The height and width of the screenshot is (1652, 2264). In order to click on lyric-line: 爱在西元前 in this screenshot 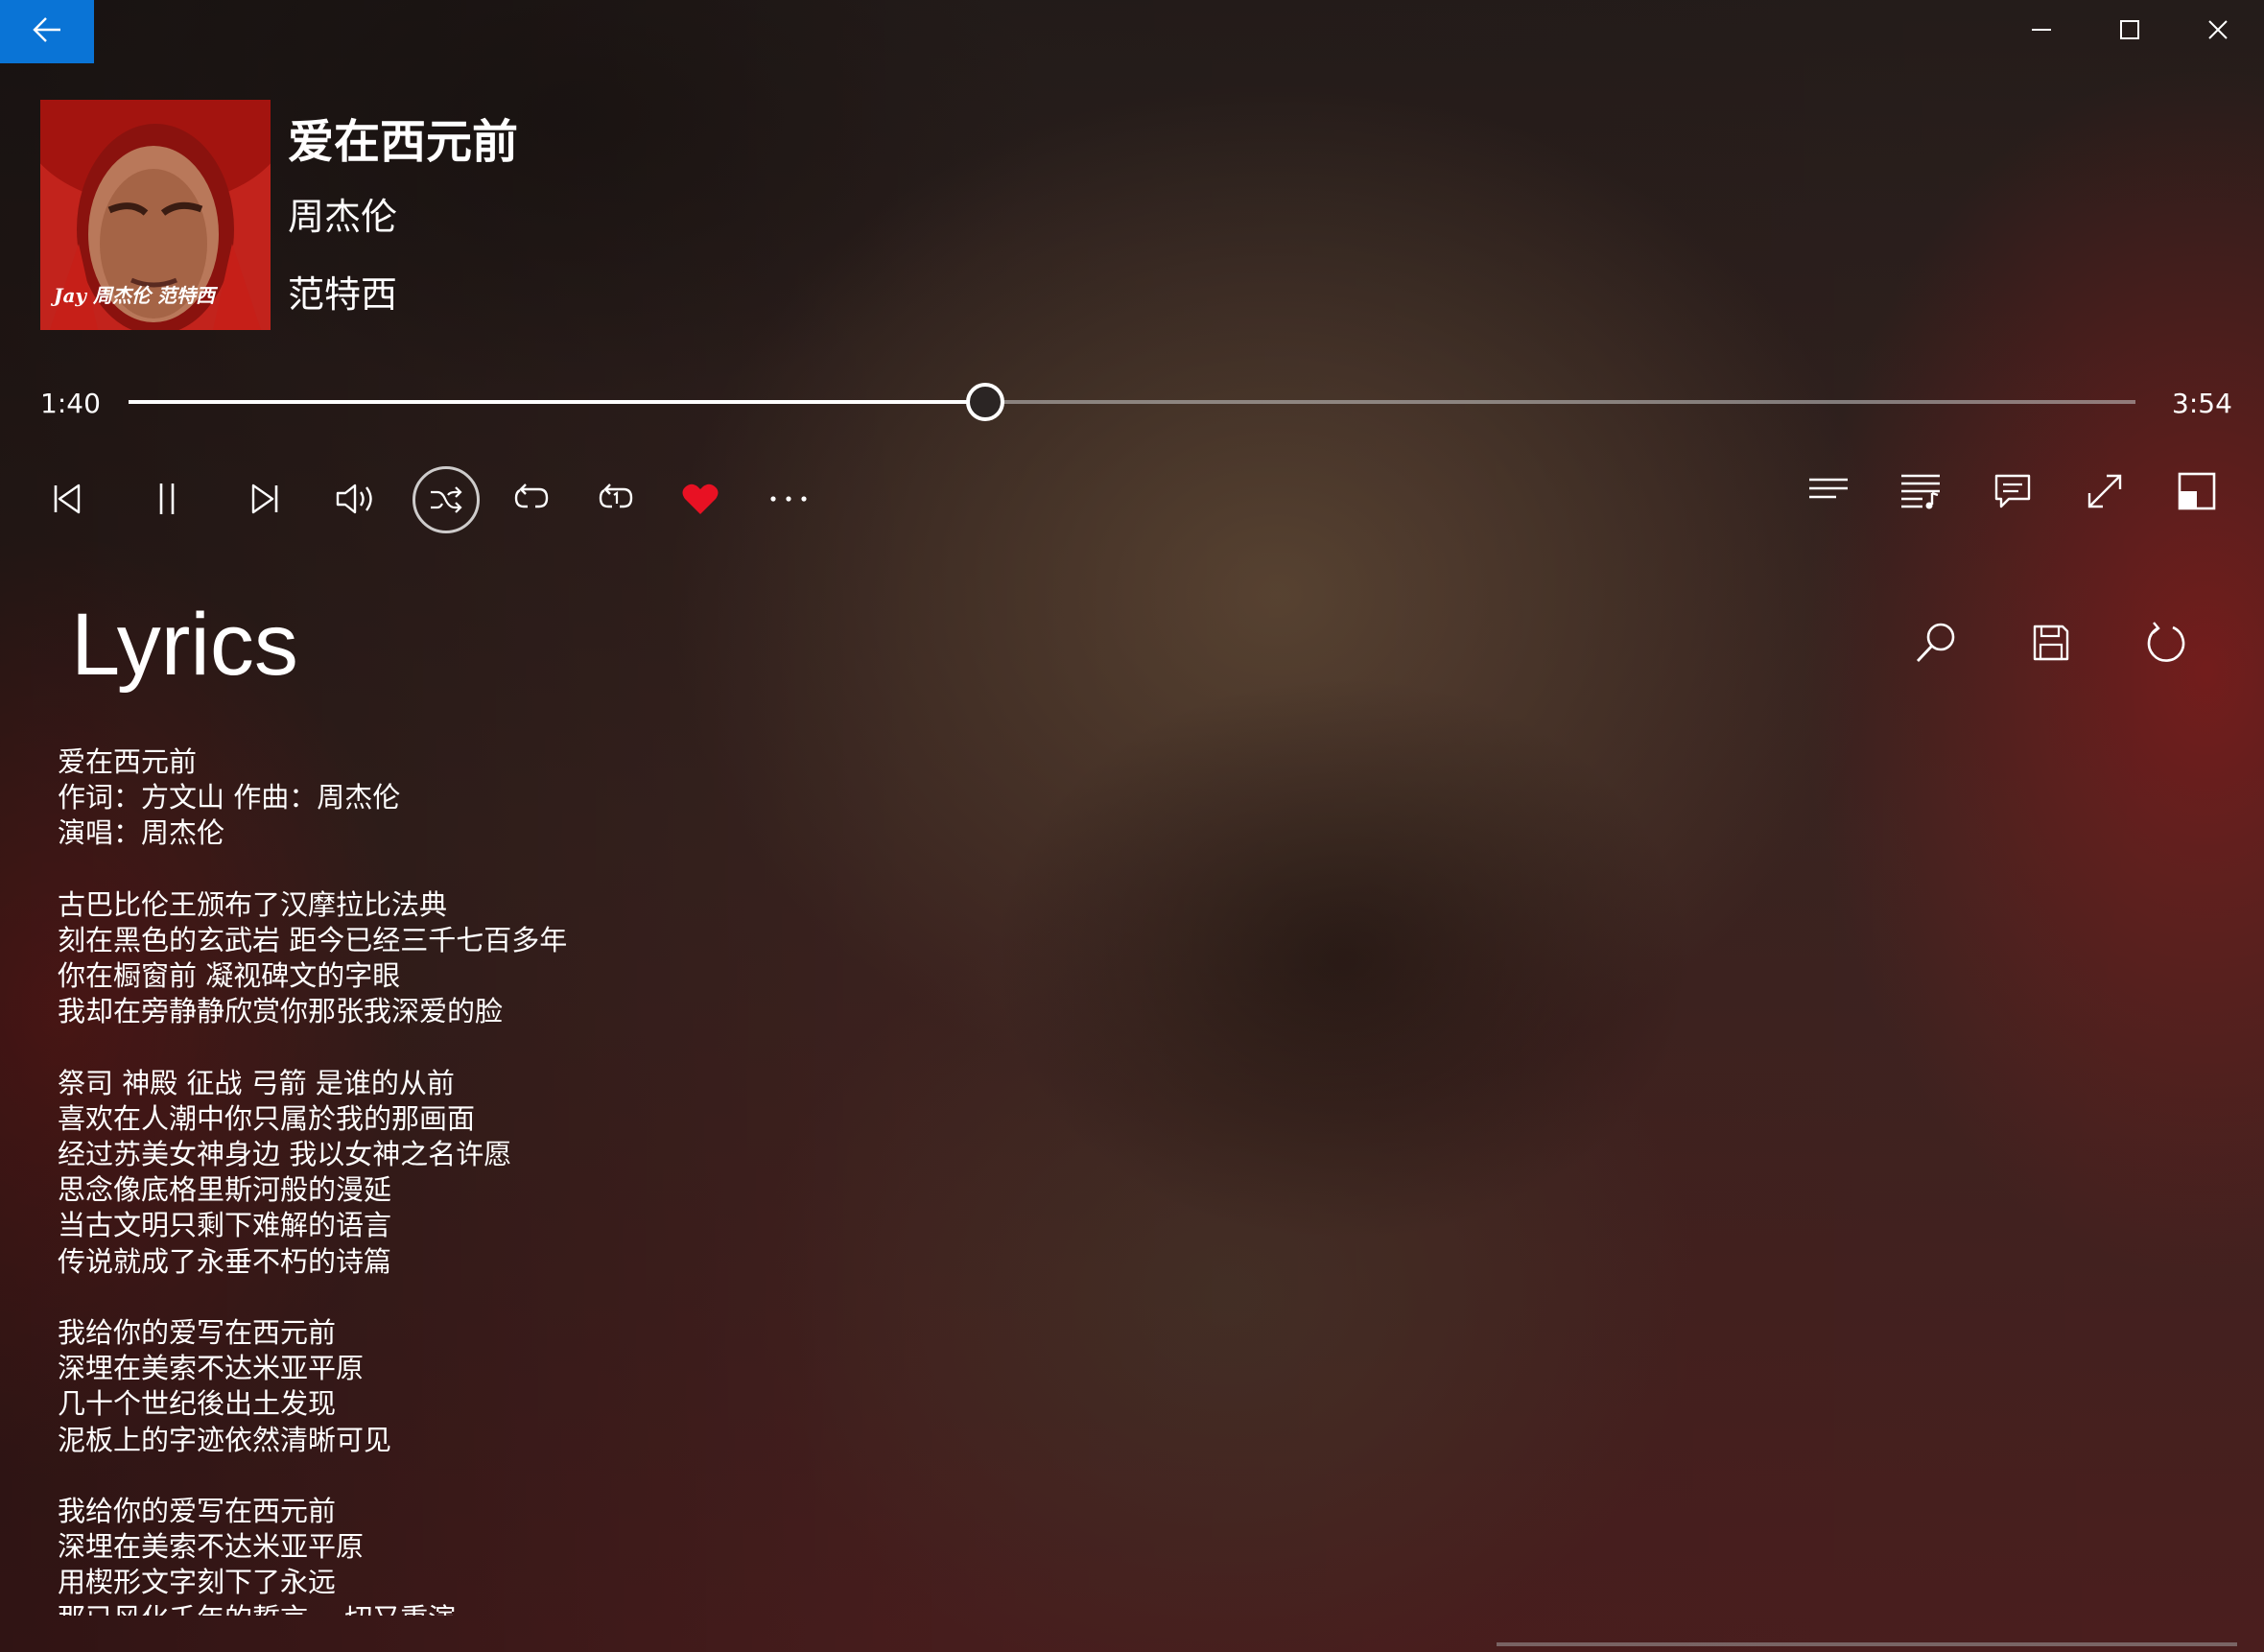, I will do `click(128, 762)`.